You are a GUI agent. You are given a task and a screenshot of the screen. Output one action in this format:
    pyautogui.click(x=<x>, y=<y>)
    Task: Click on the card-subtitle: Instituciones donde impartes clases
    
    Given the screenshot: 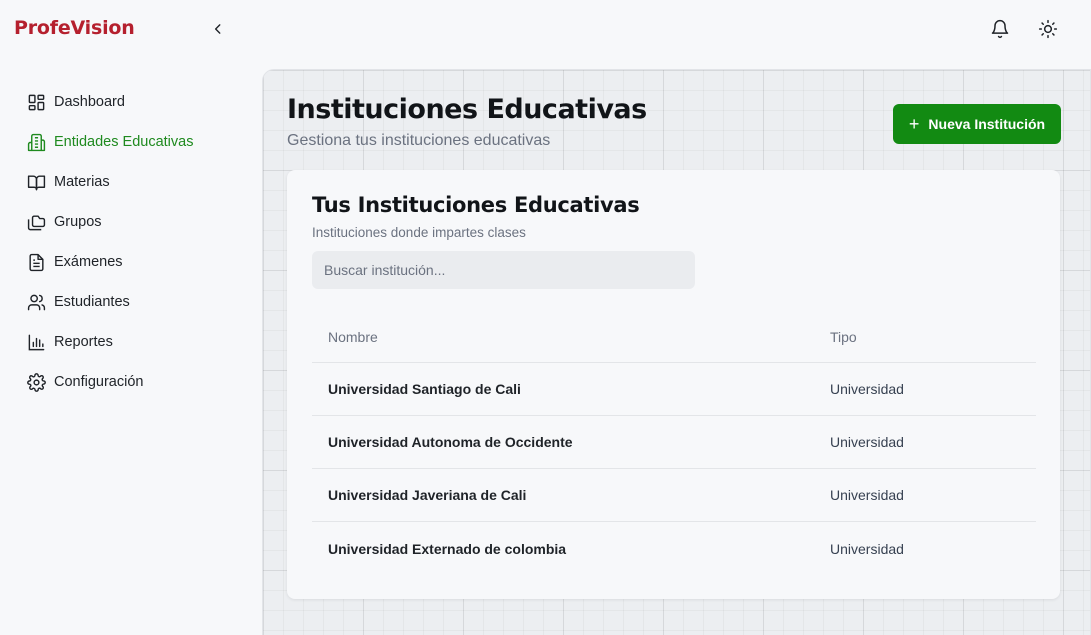 What is the action you would take?
    pyautogui.click(x=419, y=232)
    